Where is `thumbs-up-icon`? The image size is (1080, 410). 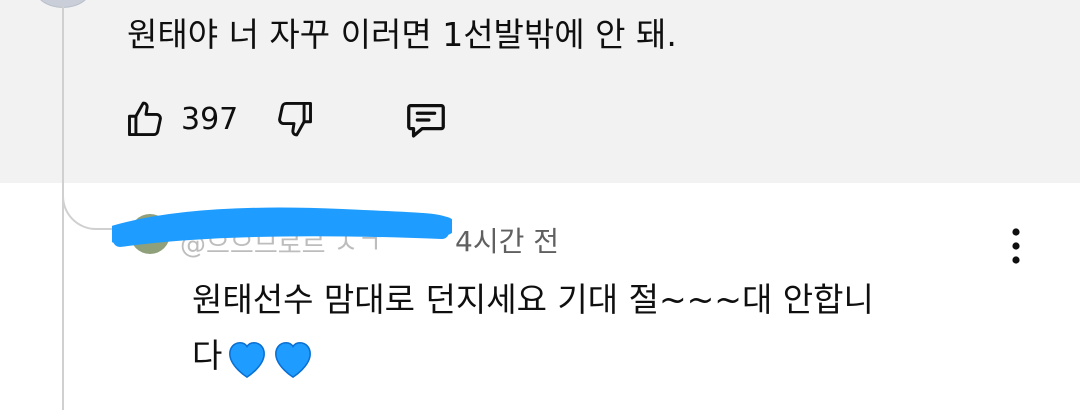
thumbs-up-icon is located at coordinates (145, 119).